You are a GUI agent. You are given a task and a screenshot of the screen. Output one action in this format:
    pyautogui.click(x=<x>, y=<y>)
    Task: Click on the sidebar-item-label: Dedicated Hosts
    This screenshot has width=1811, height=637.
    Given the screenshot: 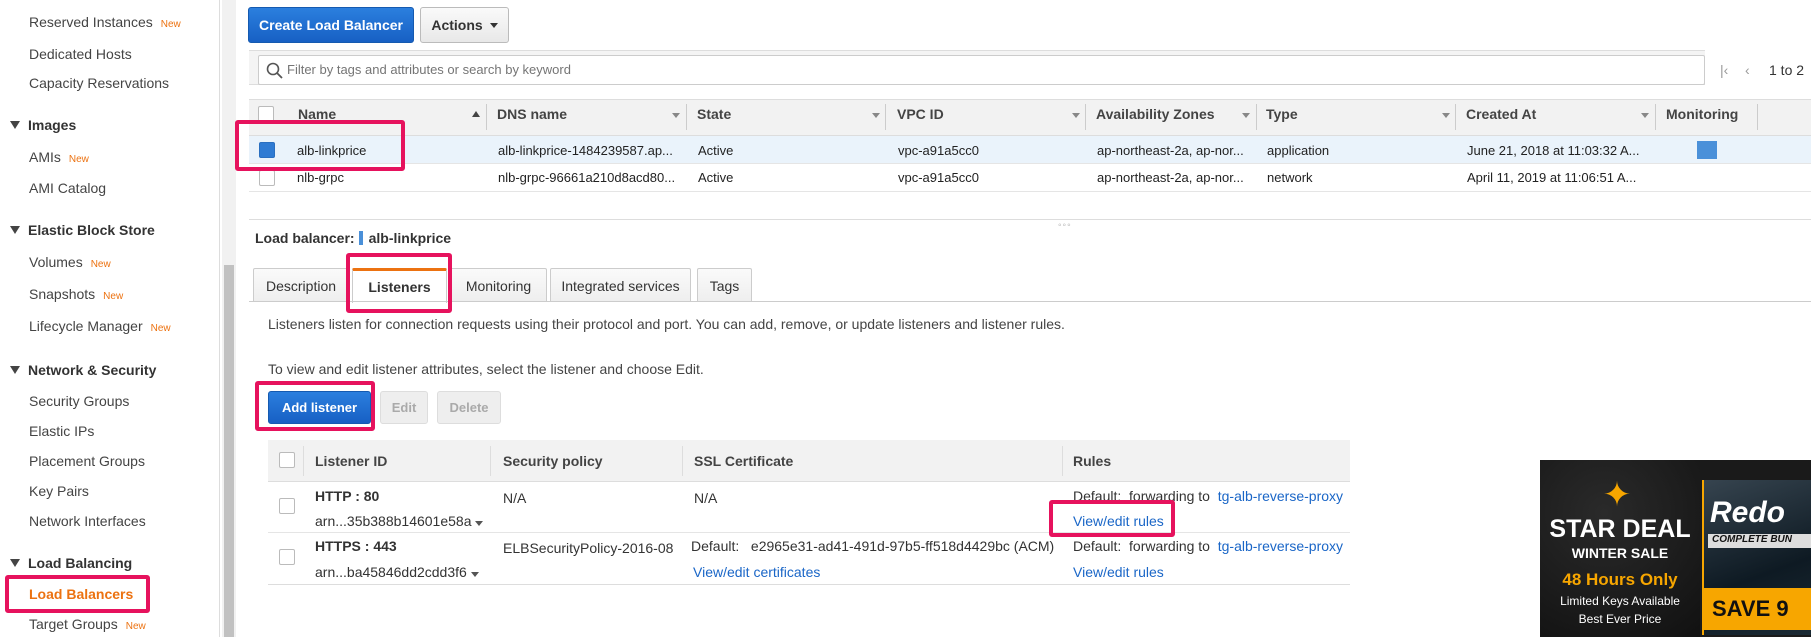 What is the action you would take?
    pyautogui.click(x=80, y=54)
    